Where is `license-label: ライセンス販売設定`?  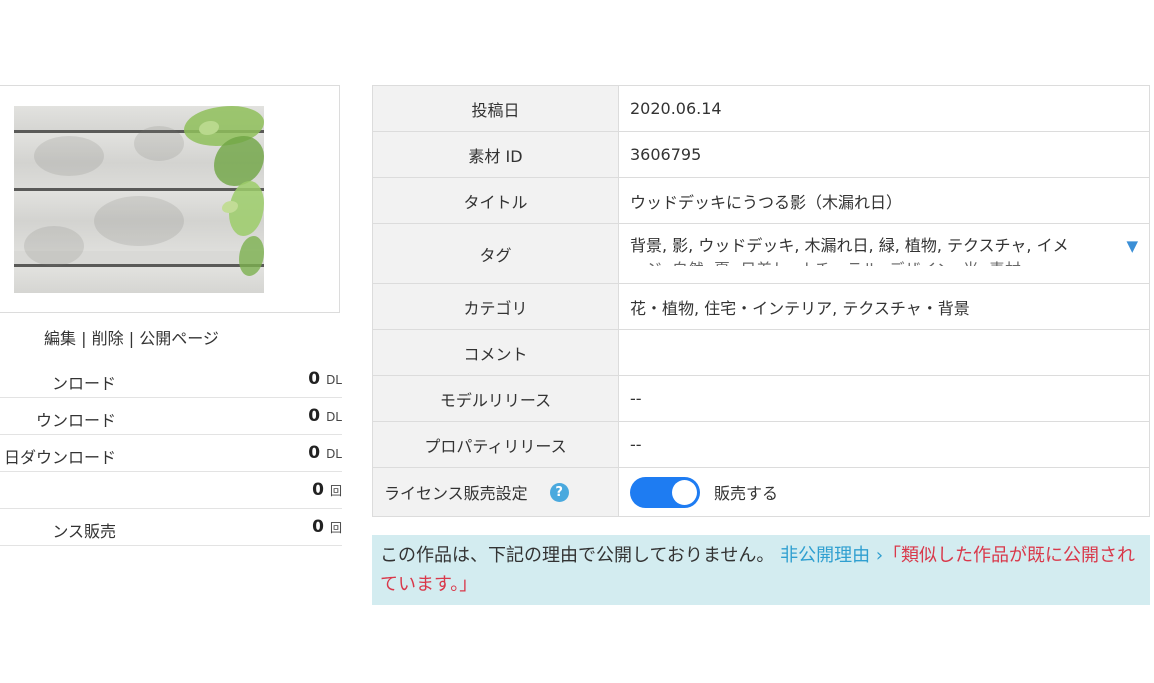
license-label: ライセンス販売設定 is located at coordinates (456, 493).